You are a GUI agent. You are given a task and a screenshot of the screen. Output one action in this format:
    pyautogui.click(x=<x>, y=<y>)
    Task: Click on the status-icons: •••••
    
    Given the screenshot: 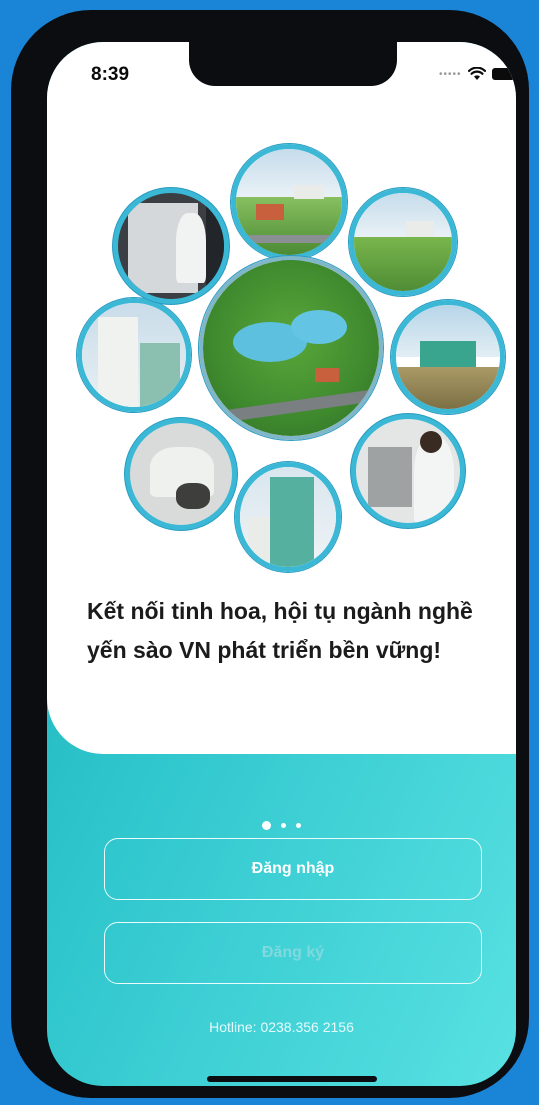 What is the action you would take?
    pyautogui.click(x=477, y=74)
    